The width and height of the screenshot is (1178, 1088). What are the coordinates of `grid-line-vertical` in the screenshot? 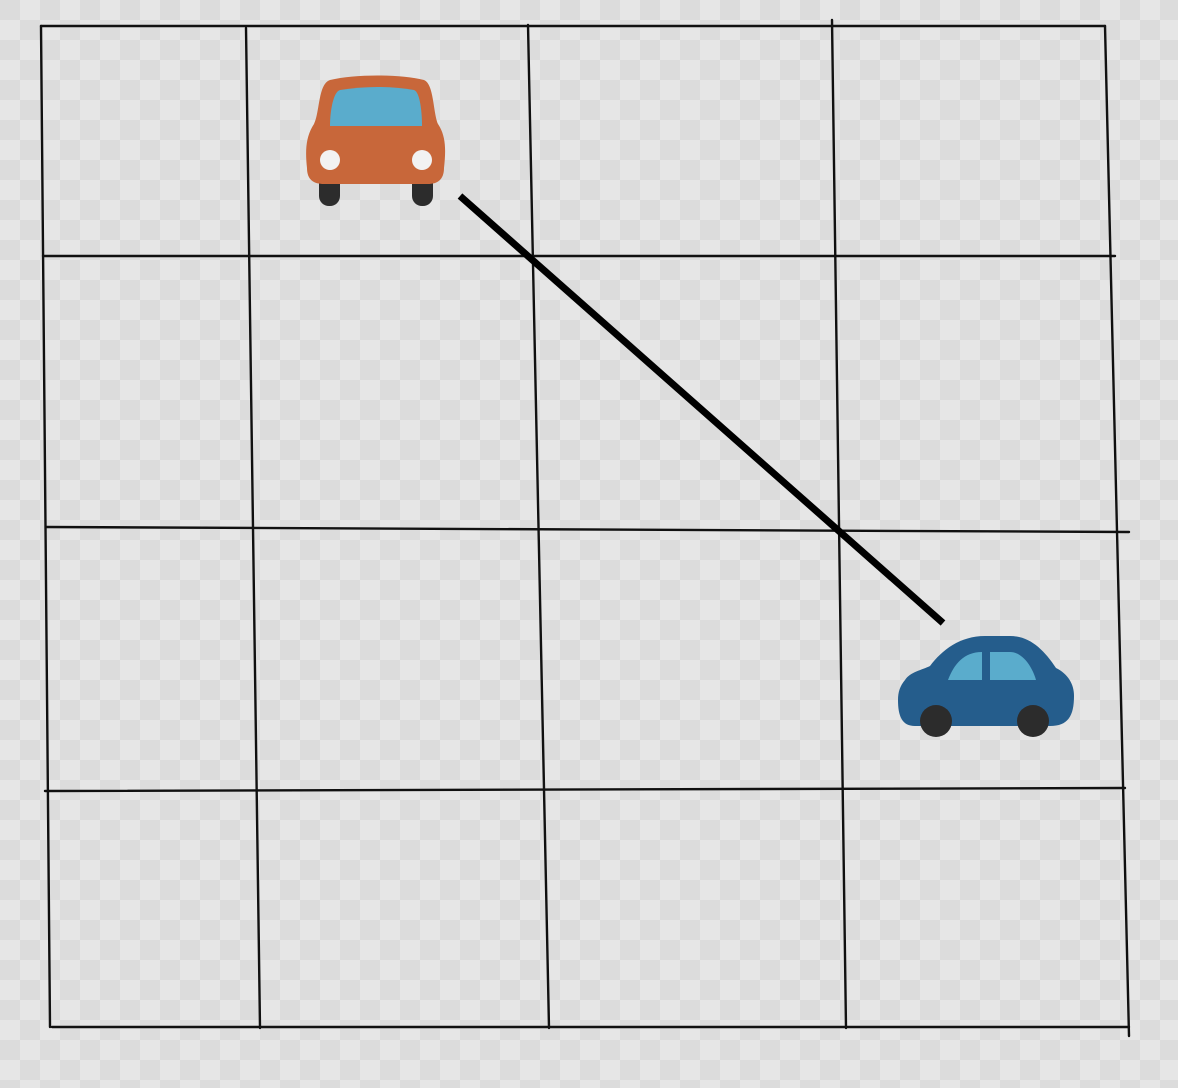 It's located at (538, 526).